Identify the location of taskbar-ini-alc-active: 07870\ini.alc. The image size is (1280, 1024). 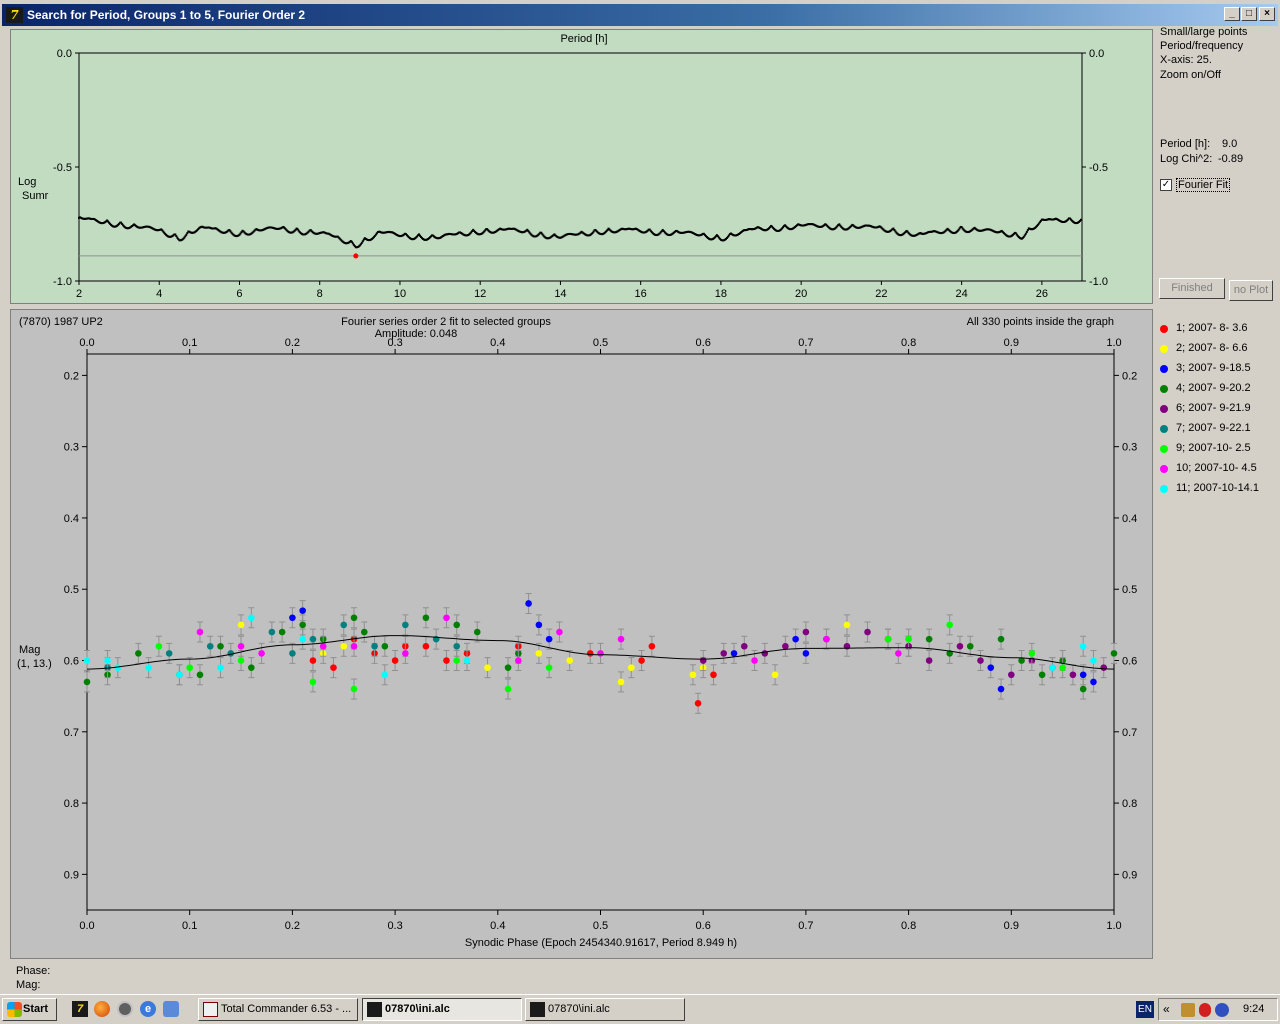
(442, 1009).